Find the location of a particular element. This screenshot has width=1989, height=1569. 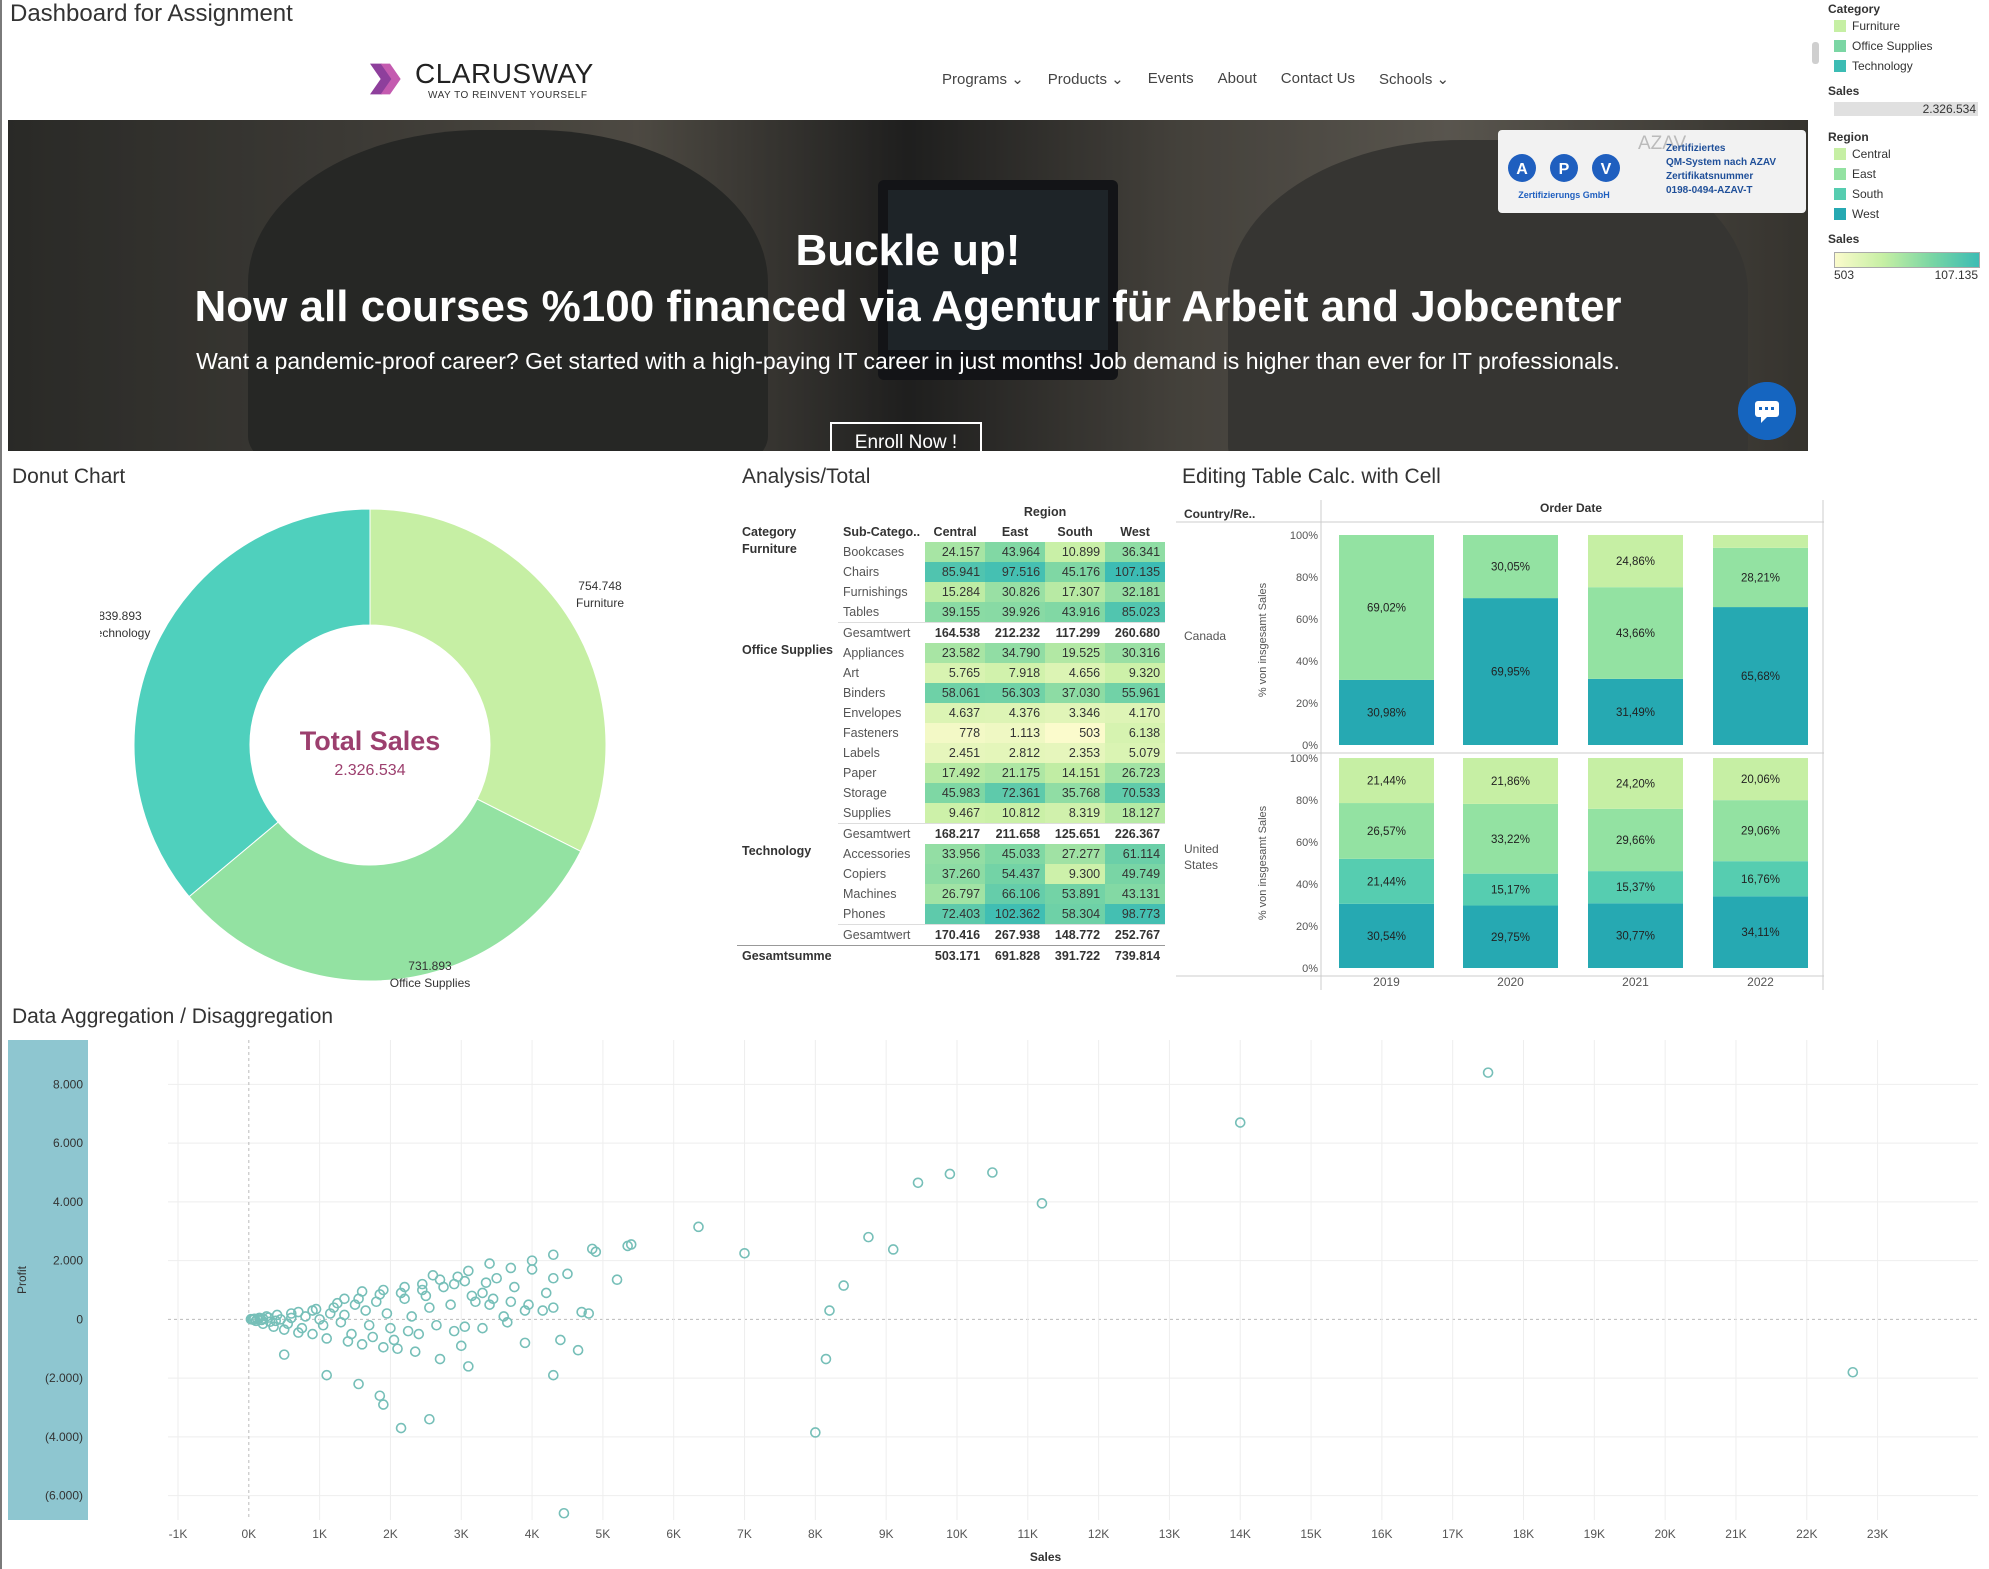

sales-cell: 30.316 is located at coordinates (1135, 653).